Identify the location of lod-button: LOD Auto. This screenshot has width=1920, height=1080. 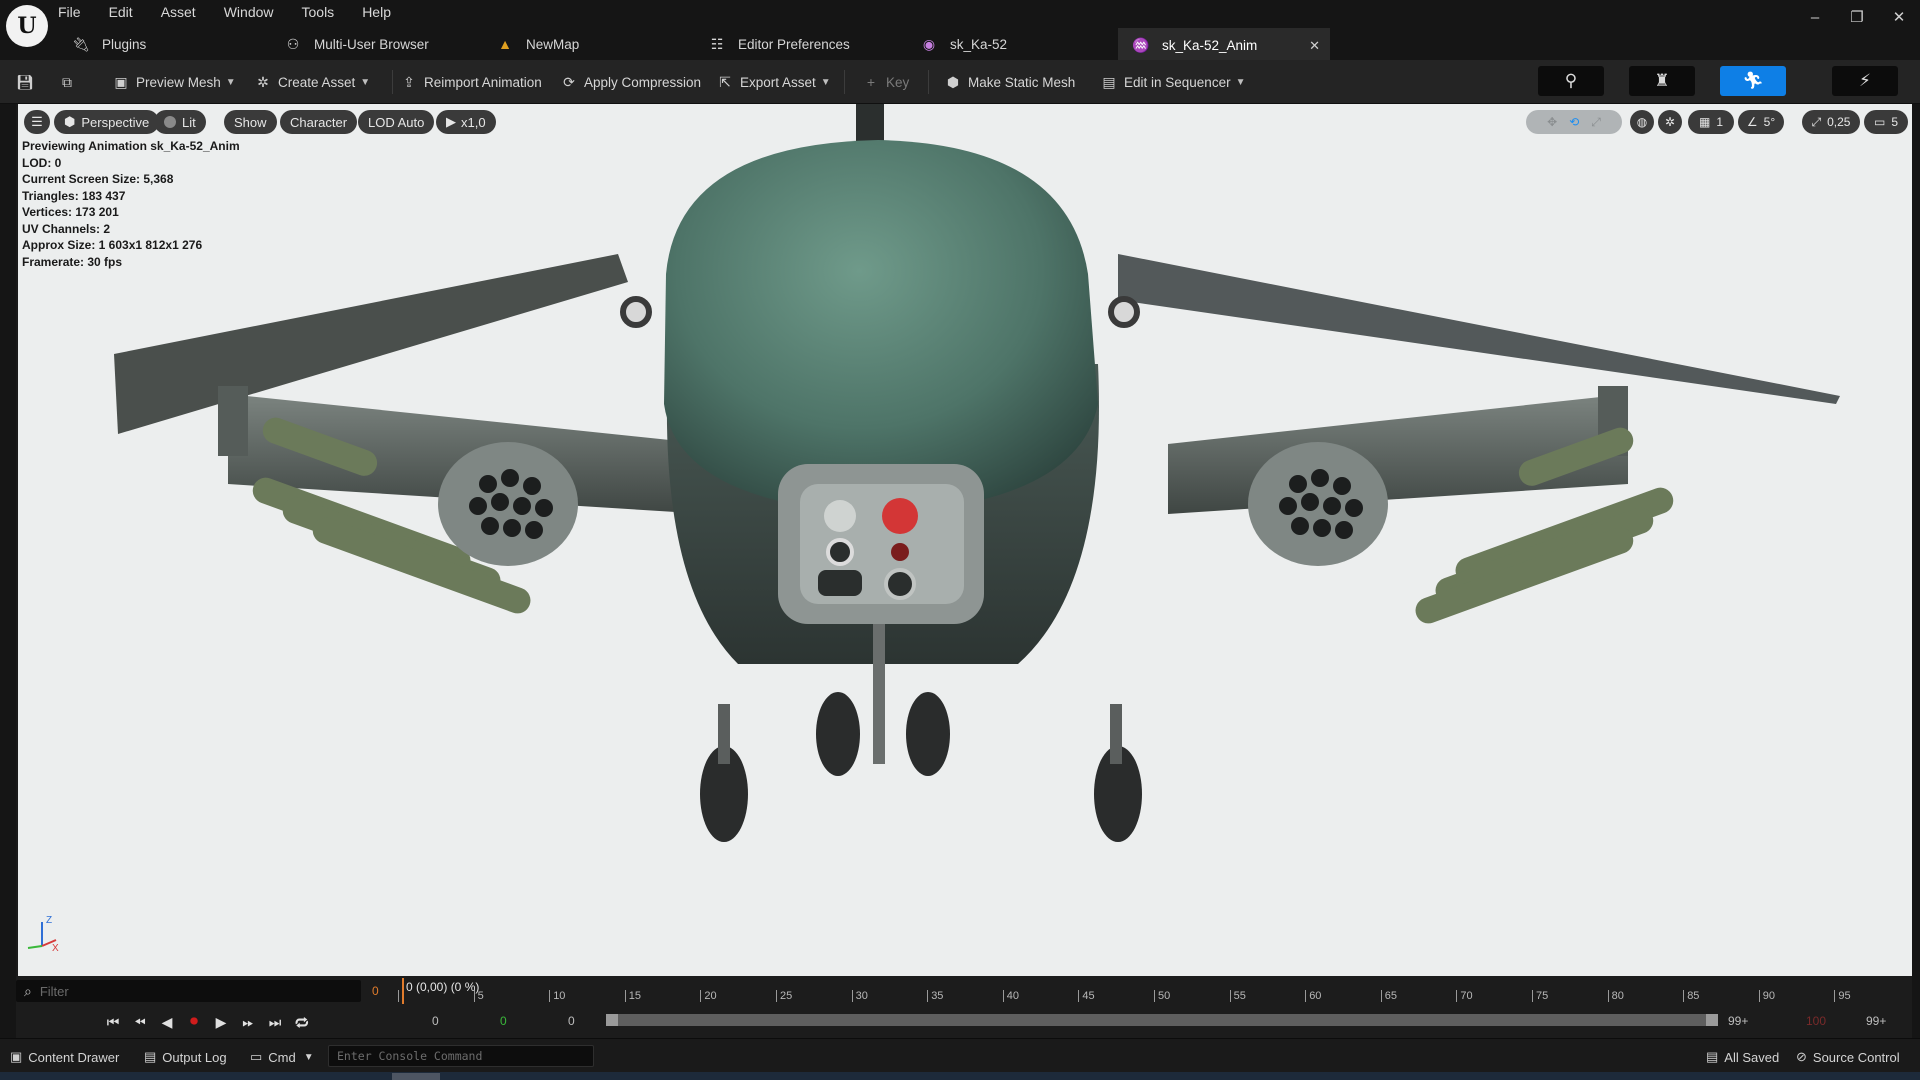
(396, 122).